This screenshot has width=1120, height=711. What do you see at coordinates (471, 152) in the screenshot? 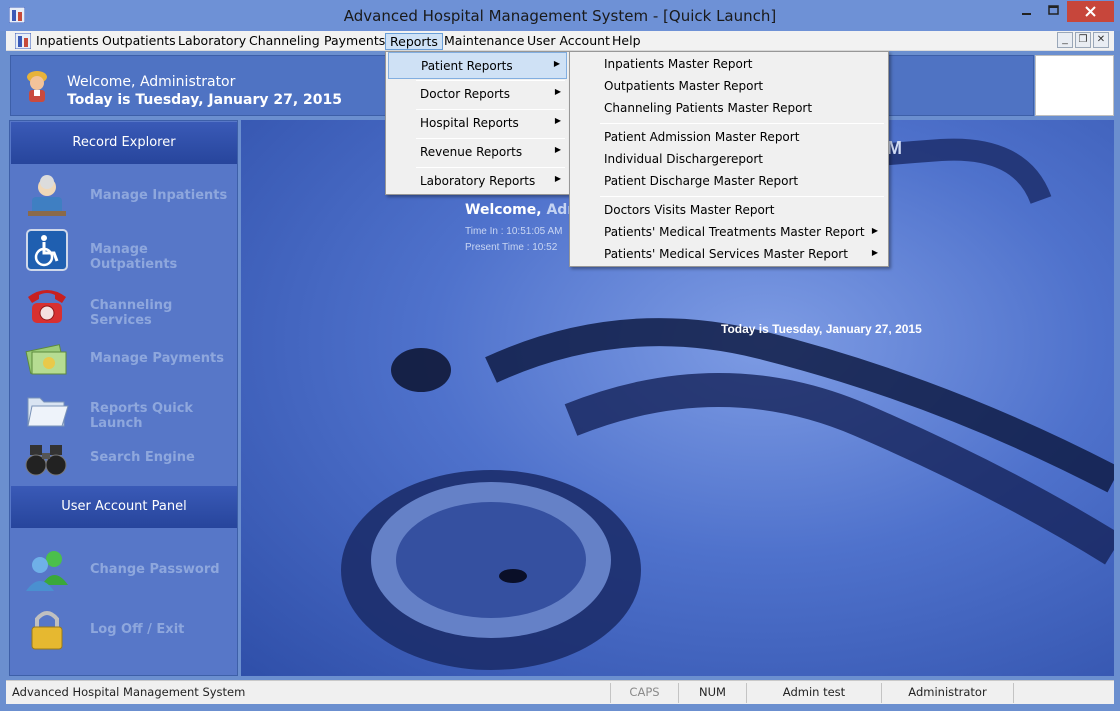
I see `menu-item-label: Revenue Reports` at bounding box center [471, 152].